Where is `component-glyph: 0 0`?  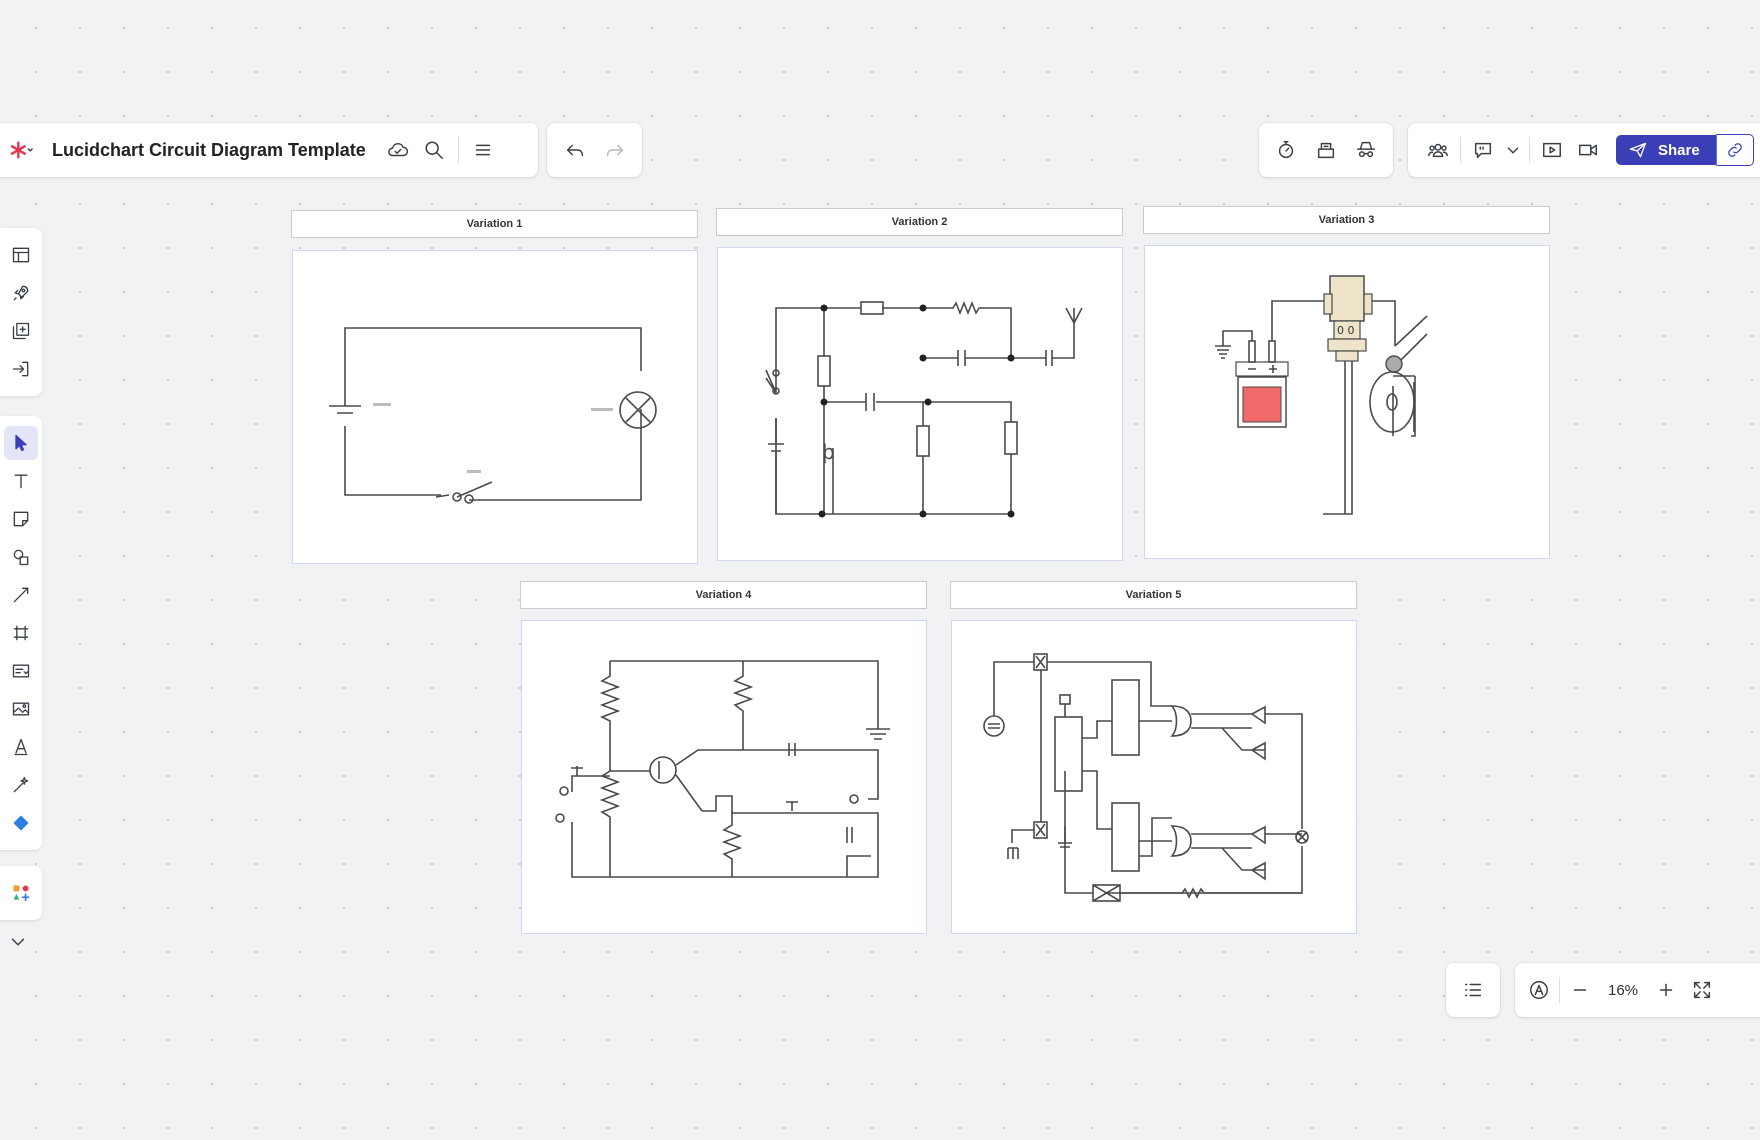
component-glyph: 0 0 is located at coordinates (1346, 330).